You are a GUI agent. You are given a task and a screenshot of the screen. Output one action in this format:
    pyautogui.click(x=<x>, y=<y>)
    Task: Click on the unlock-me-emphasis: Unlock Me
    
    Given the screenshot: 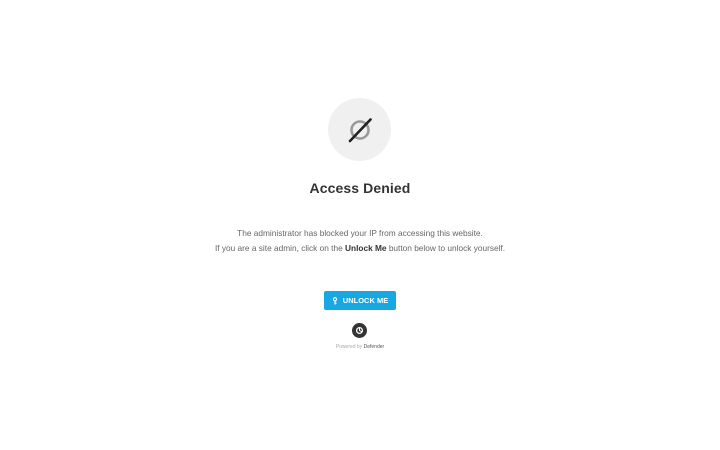 What is the action you would take?
    pyautogui.click(x=366, y=248)
    